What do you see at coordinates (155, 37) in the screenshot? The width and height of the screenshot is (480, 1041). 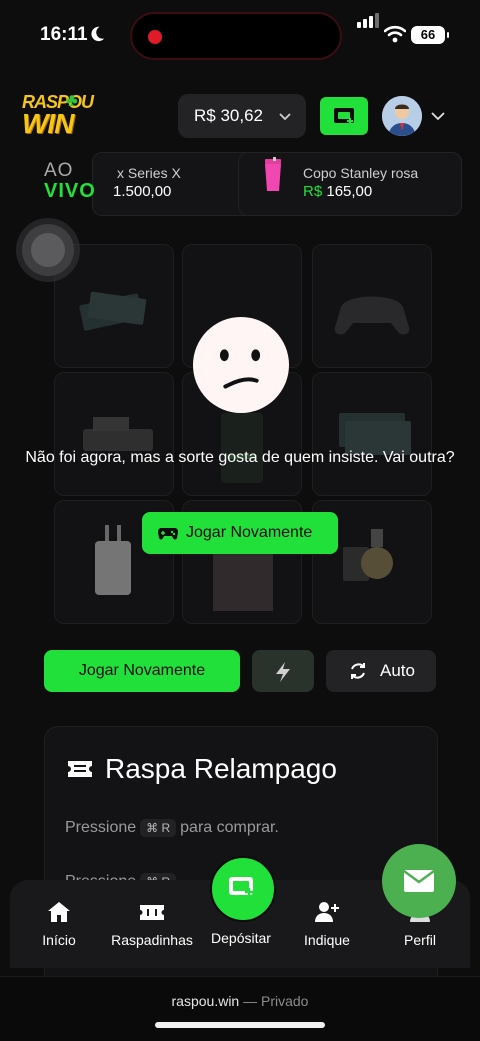 I see `recording-indicator-icon` at bounding box center [155, 37].